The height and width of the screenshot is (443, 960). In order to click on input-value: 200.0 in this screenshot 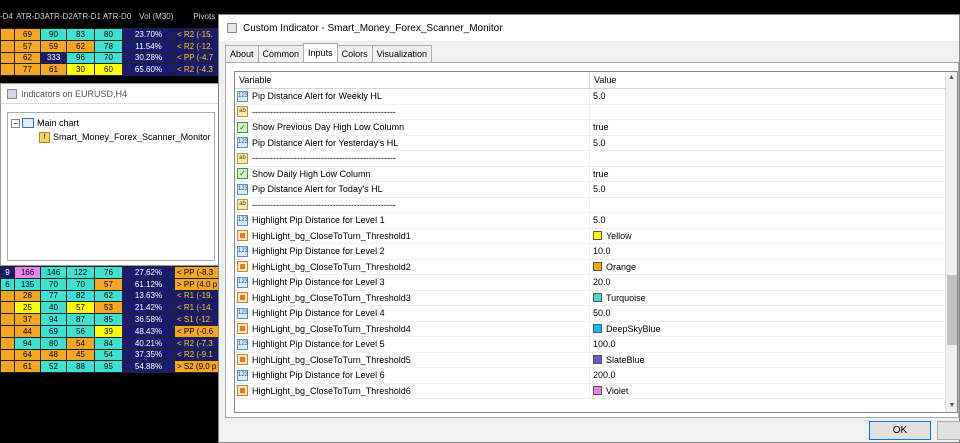, I will do `click(604, 375)`.